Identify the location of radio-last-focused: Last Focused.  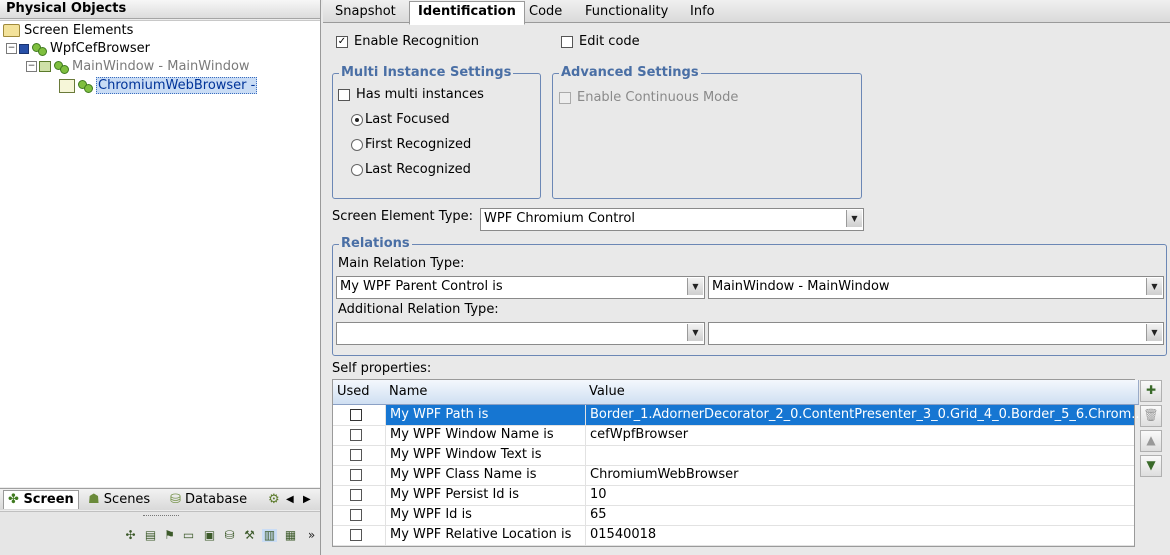
(400, 120).